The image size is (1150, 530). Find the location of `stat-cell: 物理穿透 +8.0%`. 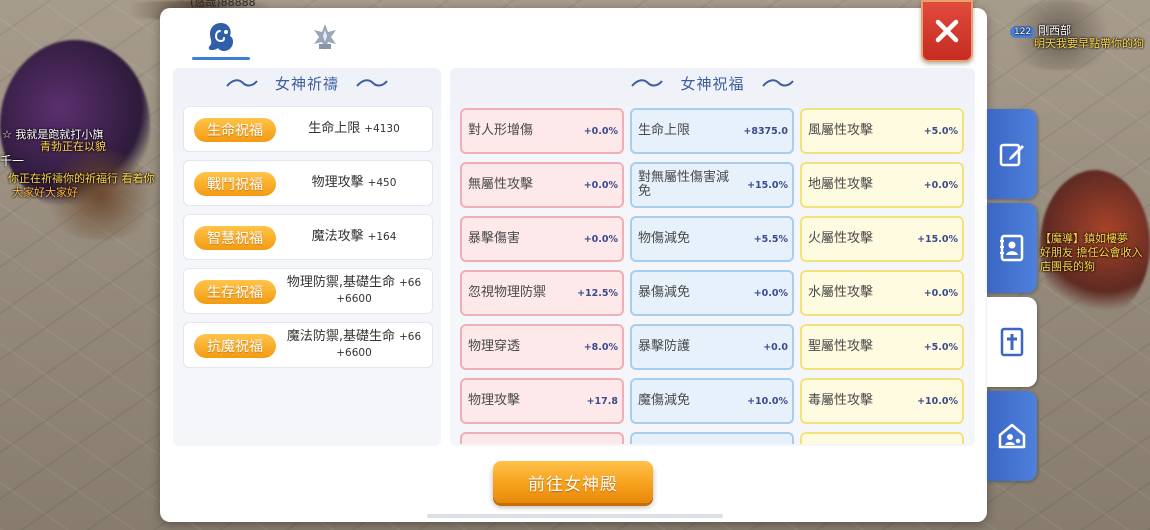

stat-cell: 物理穿透 +8.0% is located at coordinates (542, 347).